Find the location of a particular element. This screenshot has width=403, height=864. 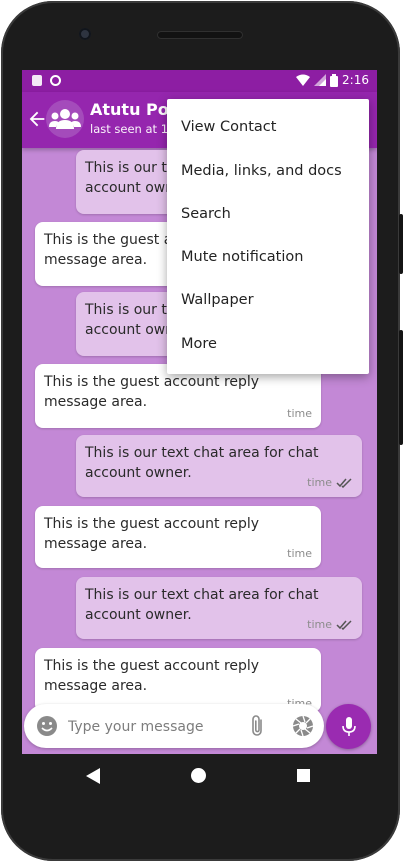

sd-card-icon is located at coordinates (37, 80).